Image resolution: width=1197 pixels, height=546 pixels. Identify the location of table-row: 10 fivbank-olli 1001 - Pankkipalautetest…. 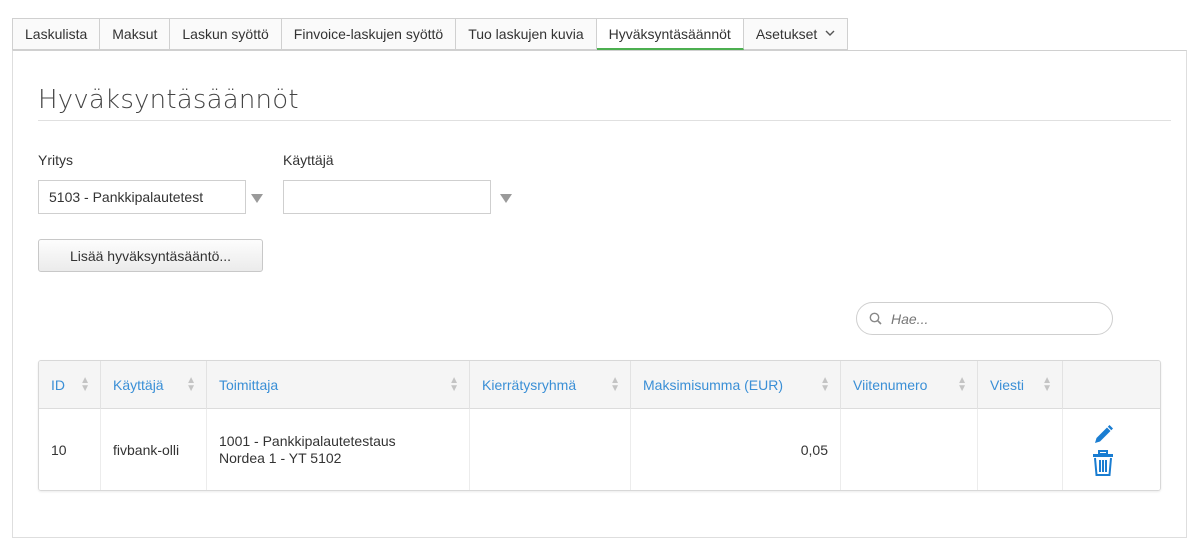
(599, 449).